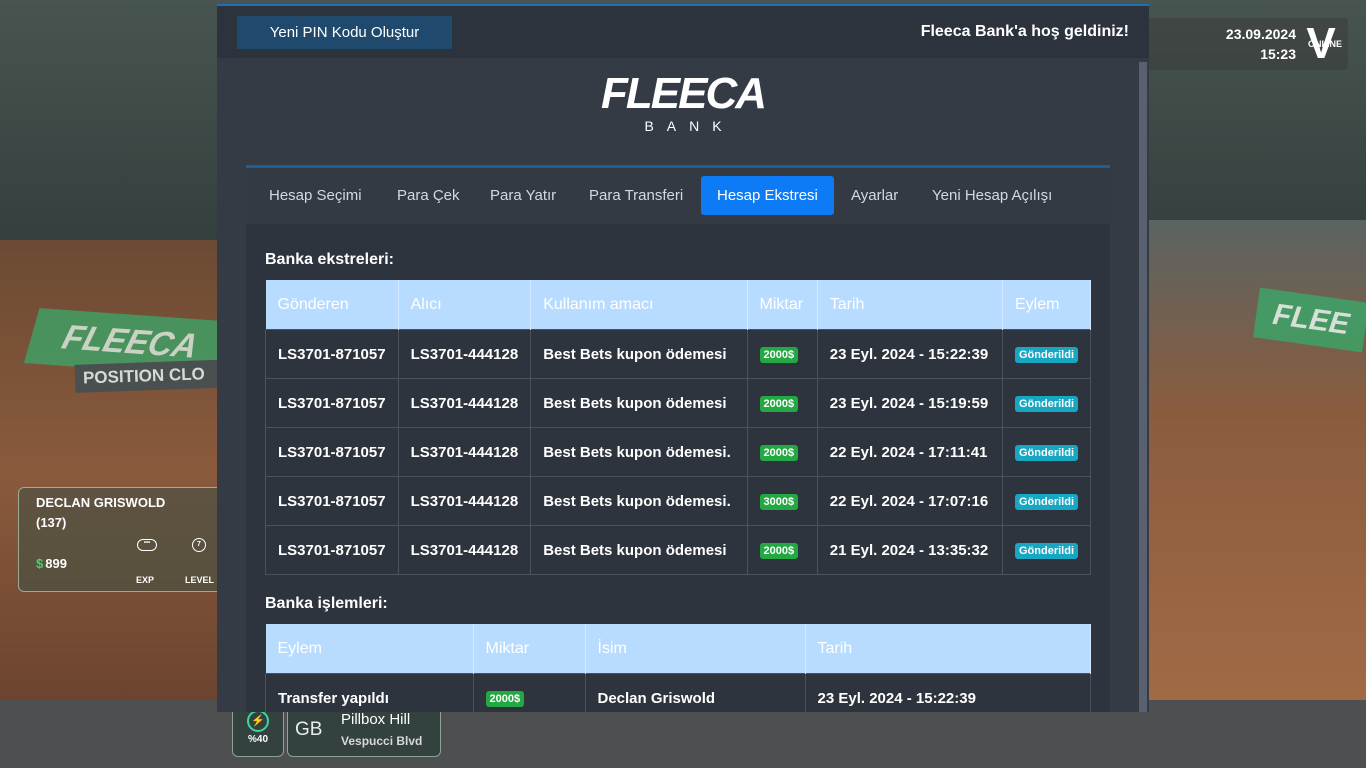 This screenshot has height=768, width=1366. I want to click on game-background-left, so click(110, 470).